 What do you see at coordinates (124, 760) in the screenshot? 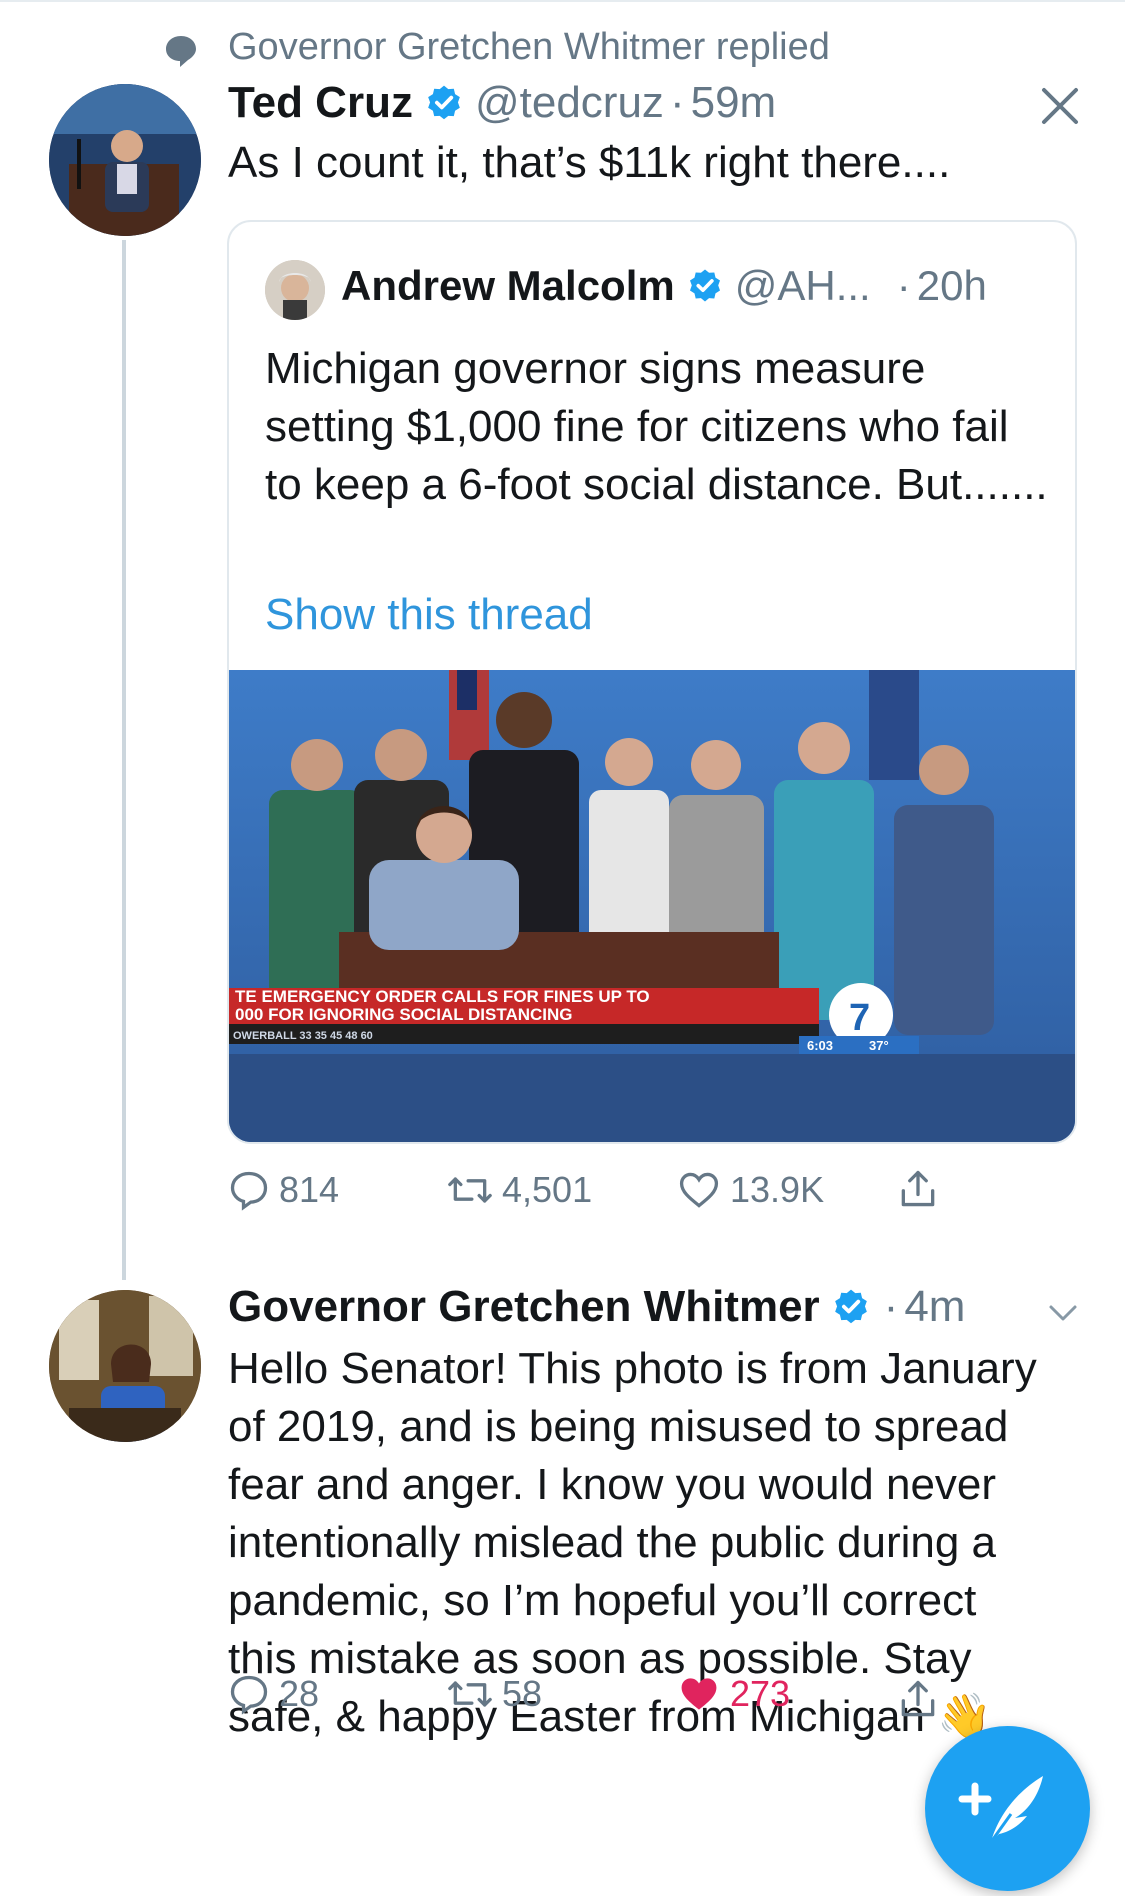
I see `thread-line` at bounding box center [124, 760].